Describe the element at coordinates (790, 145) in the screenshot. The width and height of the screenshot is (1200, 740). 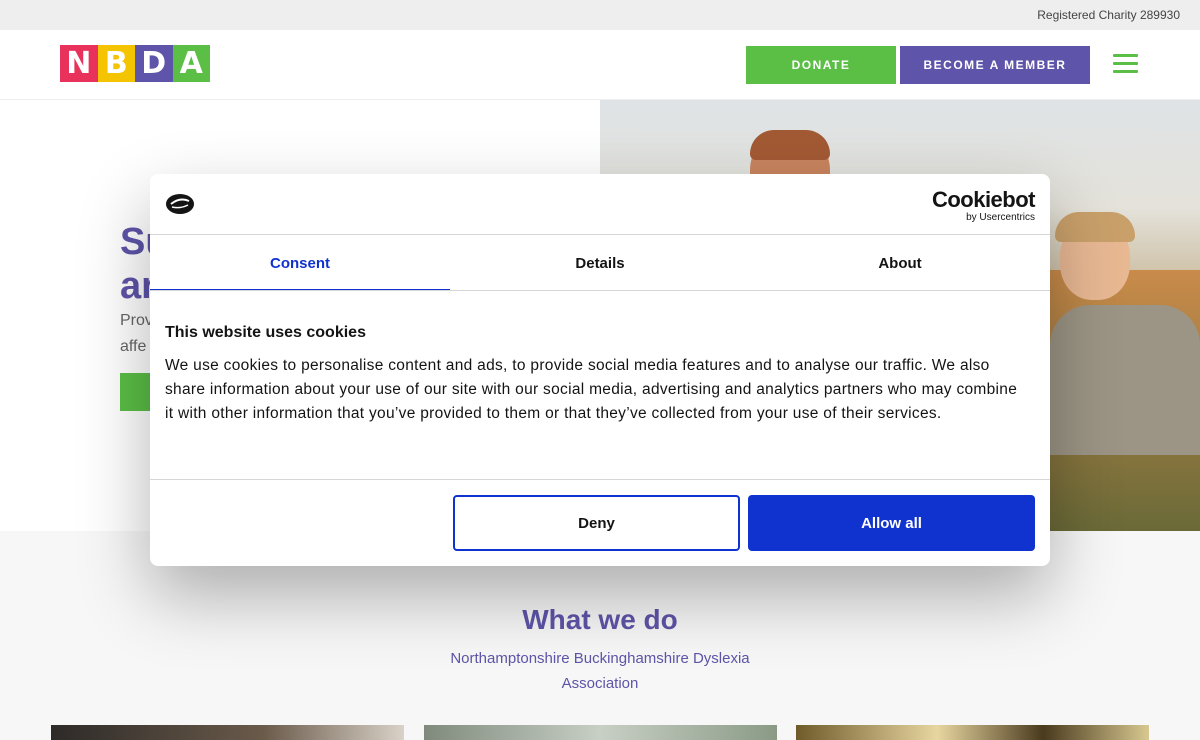
I see `adult-hair` at that location.